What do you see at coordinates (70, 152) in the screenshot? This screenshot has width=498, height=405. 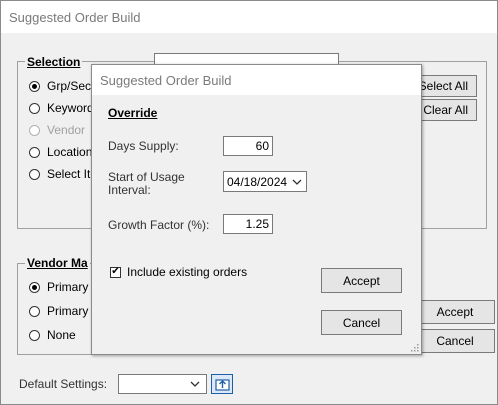 I see `radio-label: Location` at bounding box center [70, 152].